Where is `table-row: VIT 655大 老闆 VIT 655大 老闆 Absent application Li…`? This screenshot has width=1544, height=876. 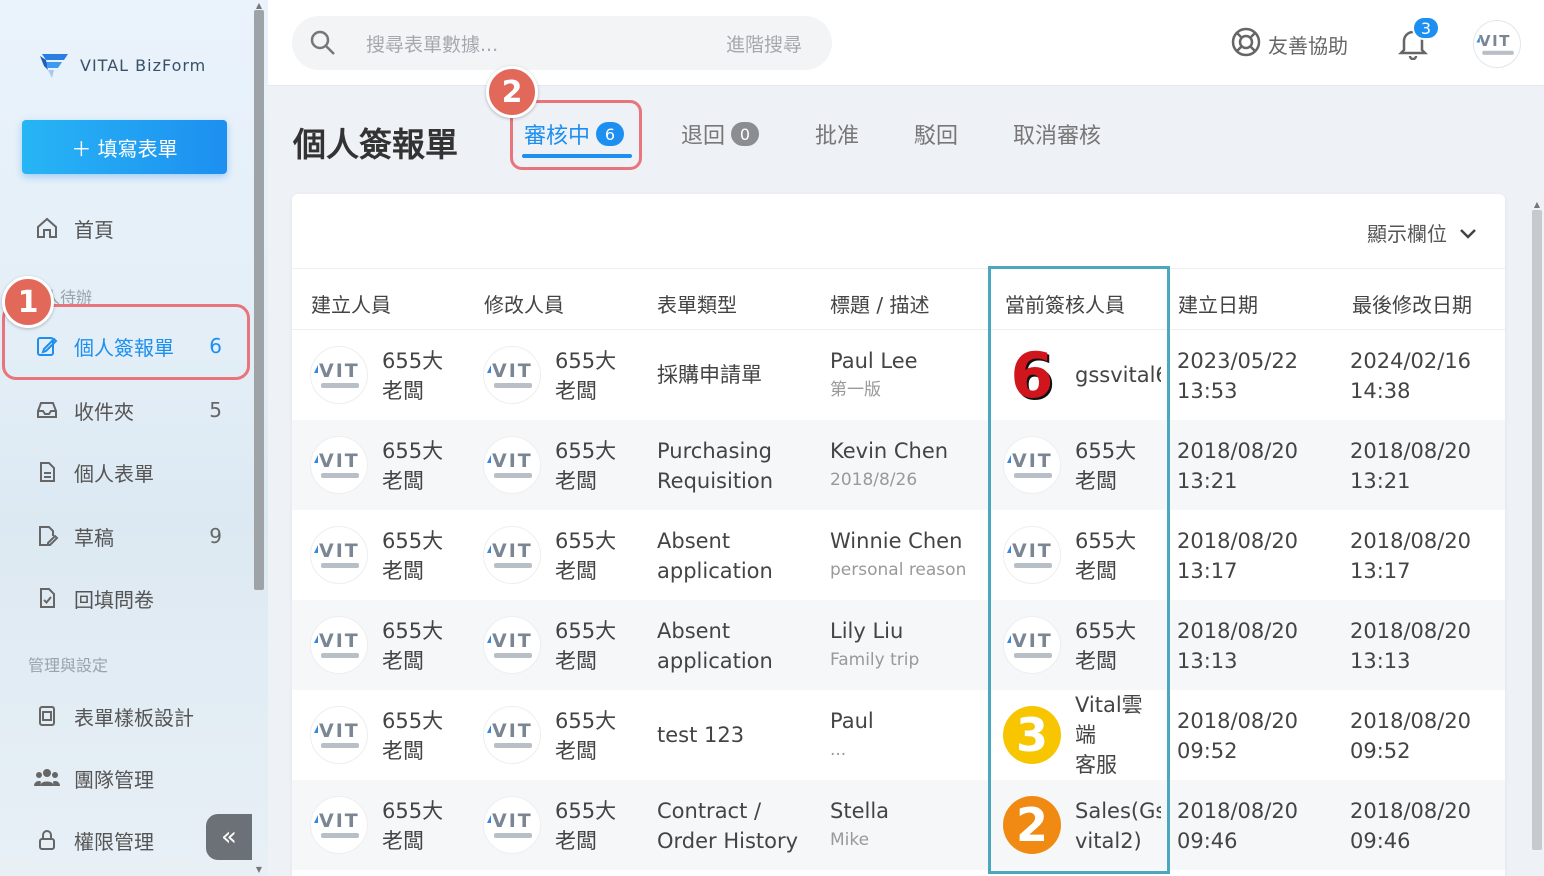 table-row: VIT 655大 老闆 VIT 655大 老闆 Absent application Li… is located at coordinates (898, 645).